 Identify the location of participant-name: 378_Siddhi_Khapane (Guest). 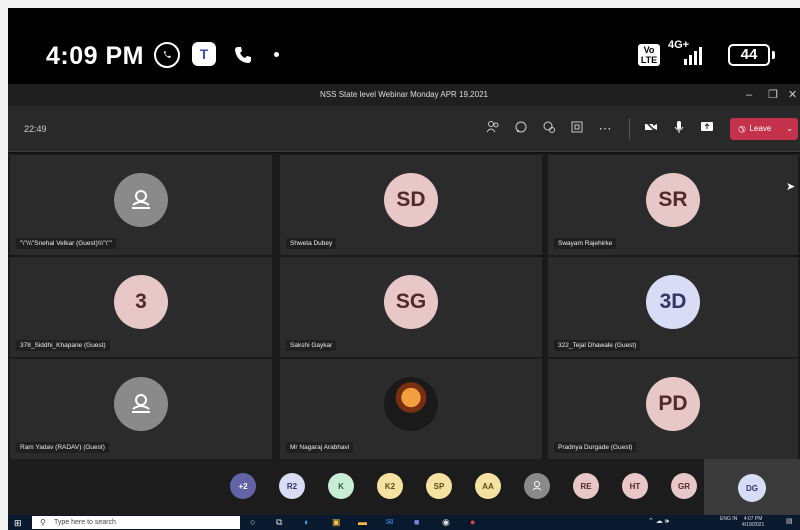
(63, 345).